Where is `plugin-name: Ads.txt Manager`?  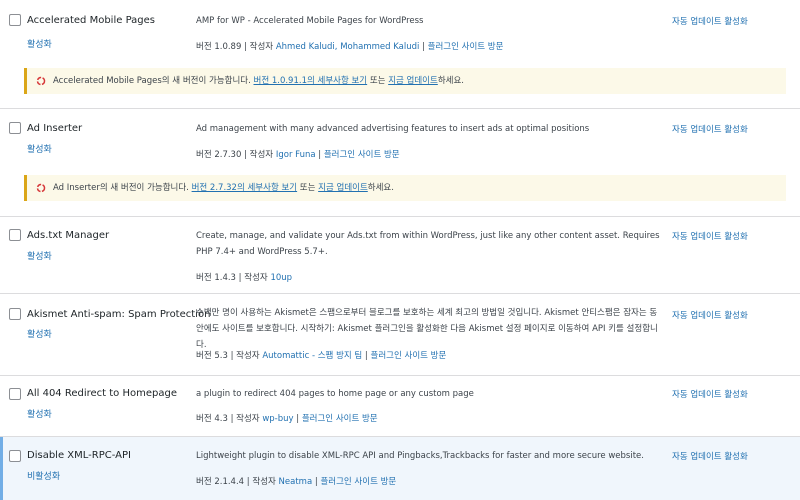
plugin-name: Ads.txt Manager is located at coordinates (68, 235).